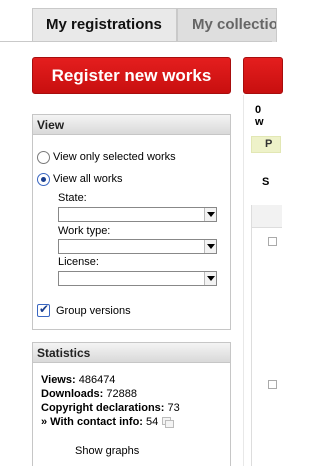 This screenshot has height=466, width=320. I want to click on view-all-radio, so click(43, 179).